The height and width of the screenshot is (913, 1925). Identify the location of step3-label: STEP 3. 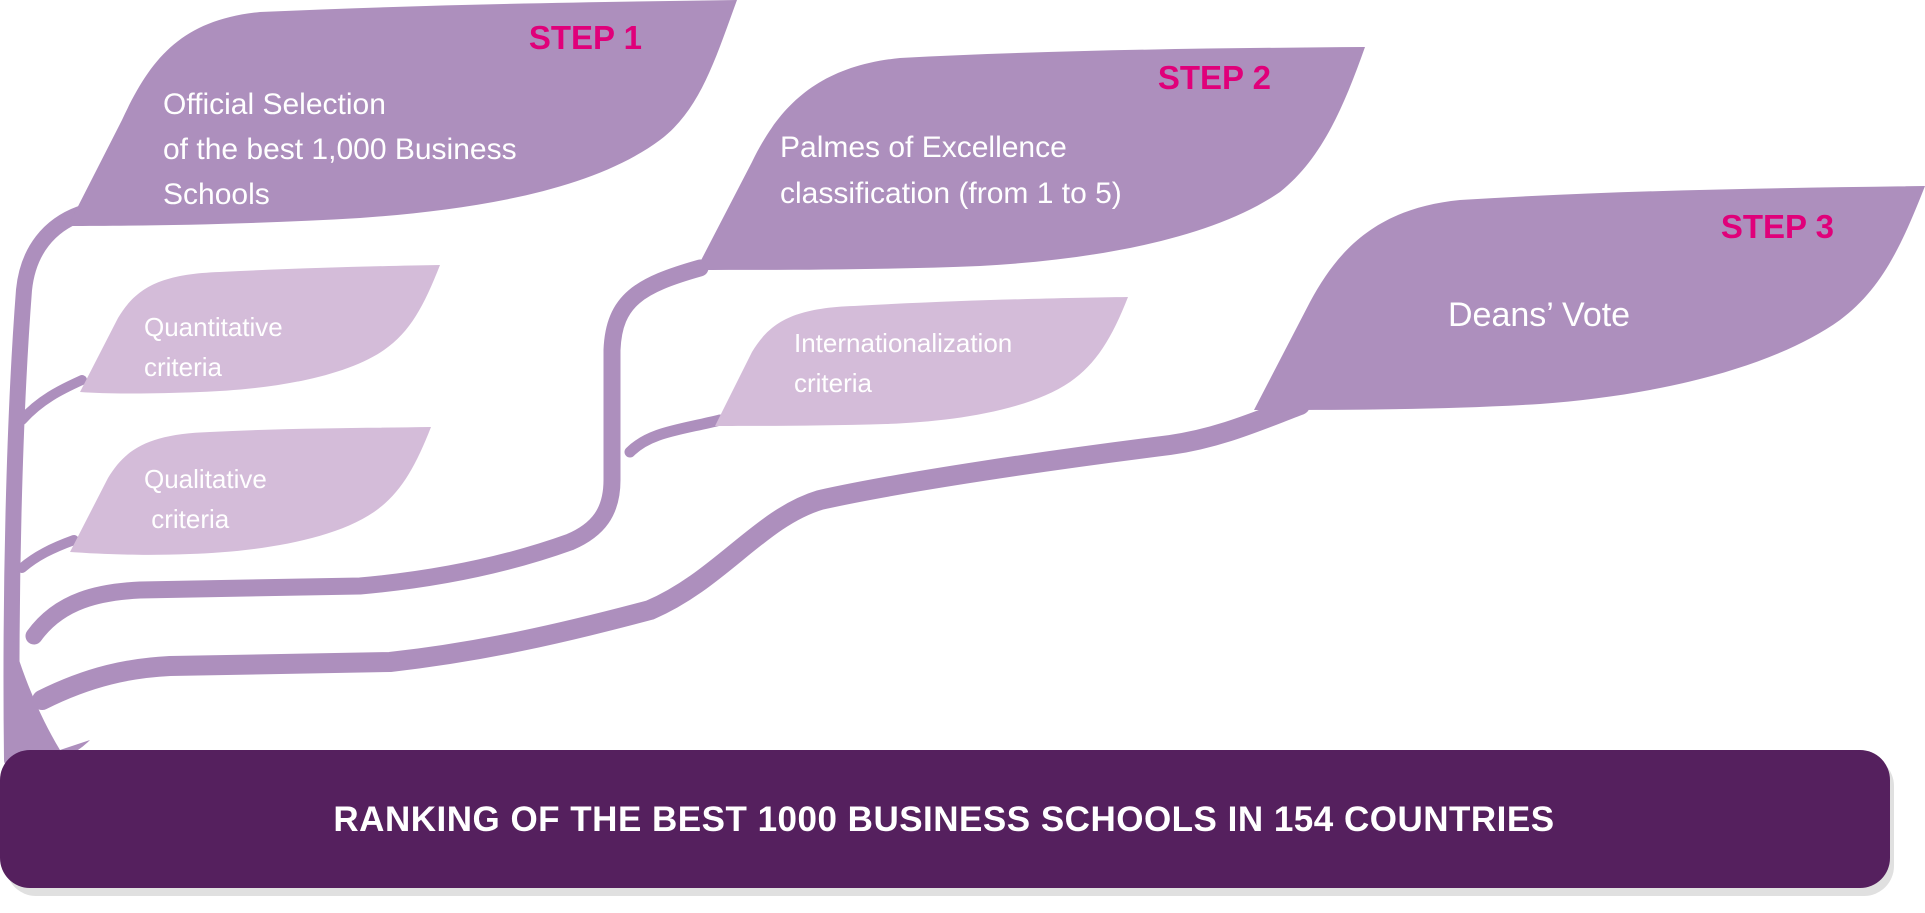
(1777, 226).